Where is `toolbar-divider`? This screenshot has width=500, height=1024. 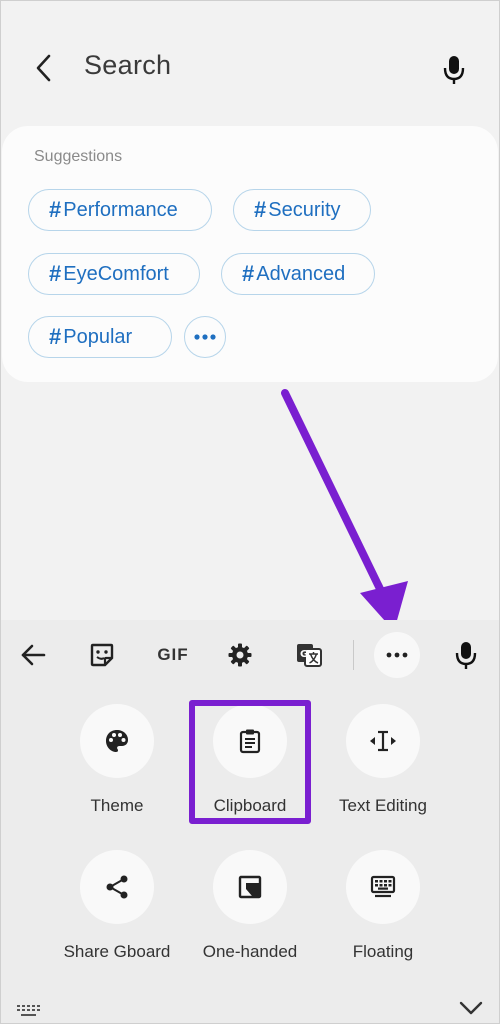 toolbar-divider is located at coordinates (353, 655).